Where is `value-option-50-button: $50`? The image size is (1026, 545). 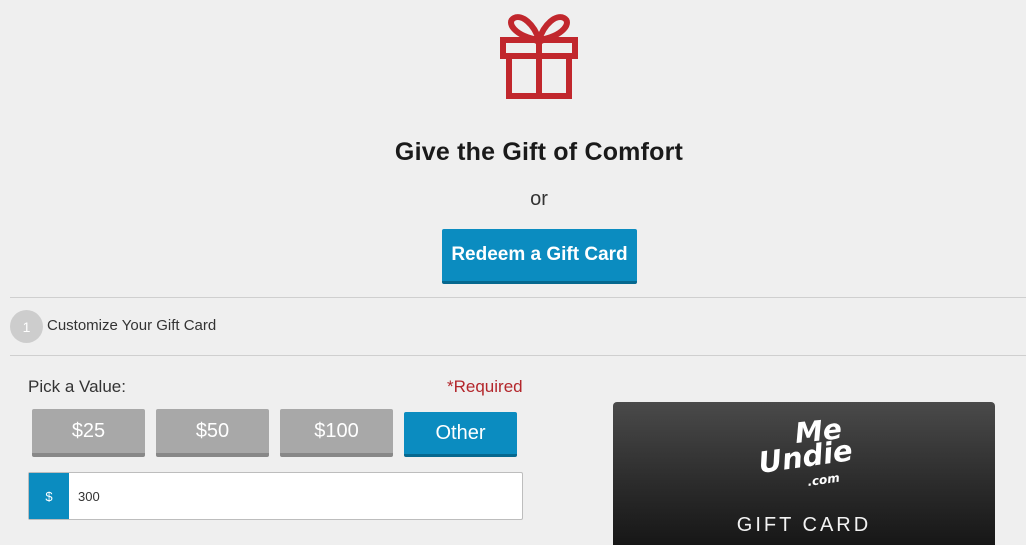 value-option-50-button: $50 is located at coordinates (212, 433).